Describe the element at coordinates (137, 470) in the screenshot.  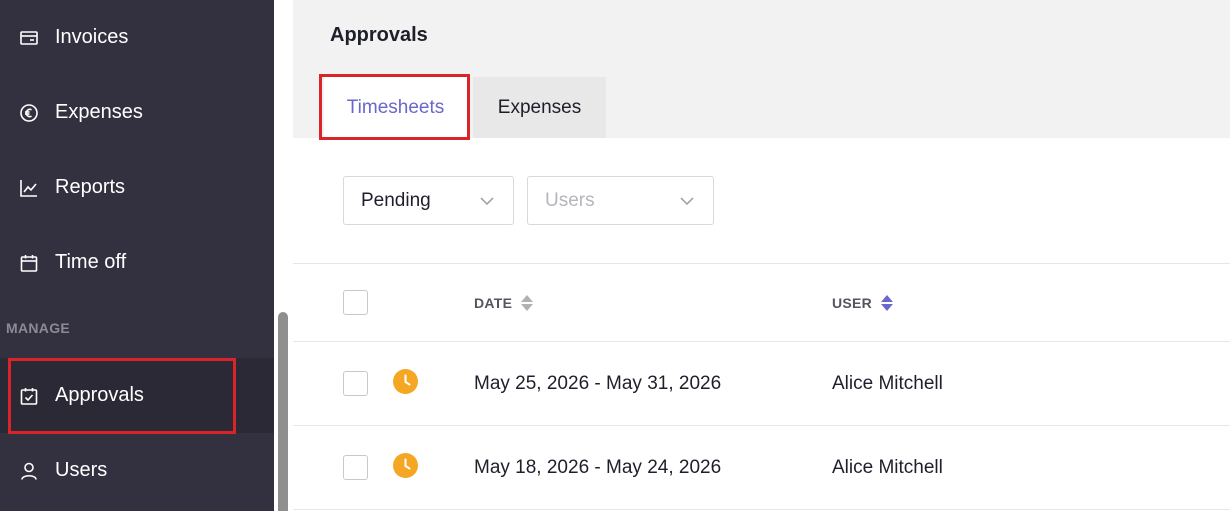
I see `sidebar-item-users: Users` at that location.